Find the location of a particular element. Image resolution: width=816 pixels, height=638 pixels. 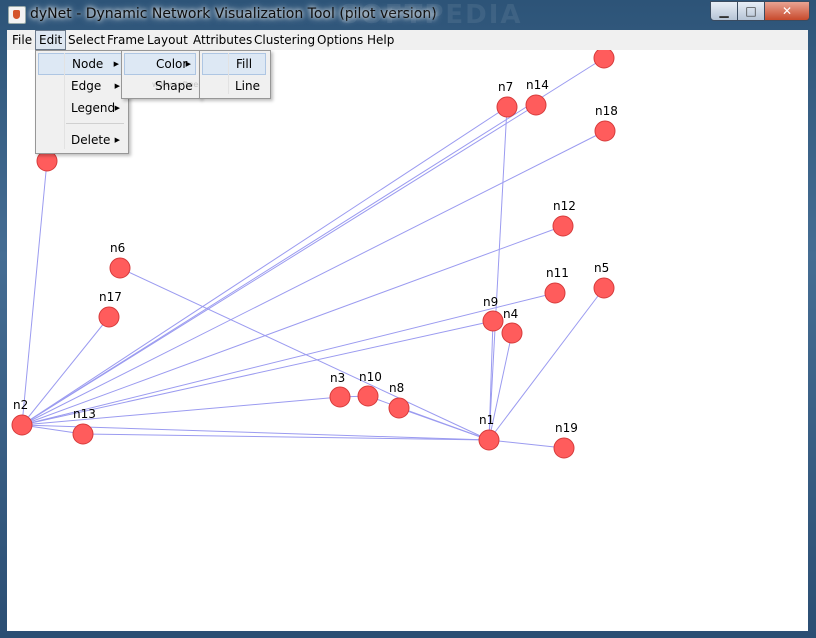

java-app-icon is located at coordinates (17, 15).